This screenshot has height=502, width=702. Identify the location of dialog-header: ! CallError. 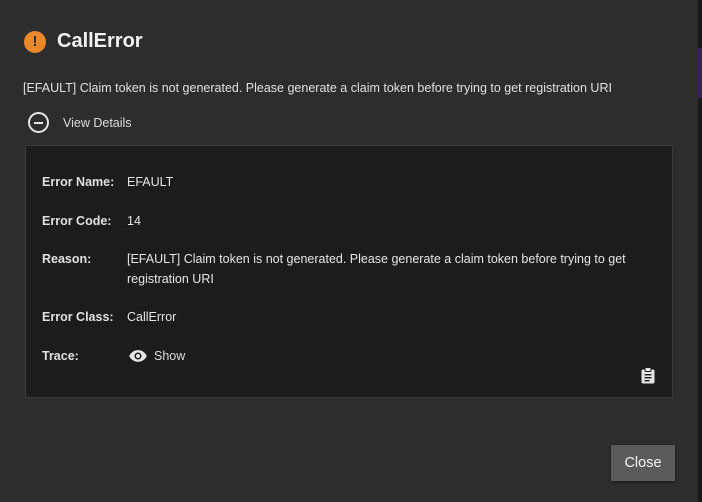
(83, 41).